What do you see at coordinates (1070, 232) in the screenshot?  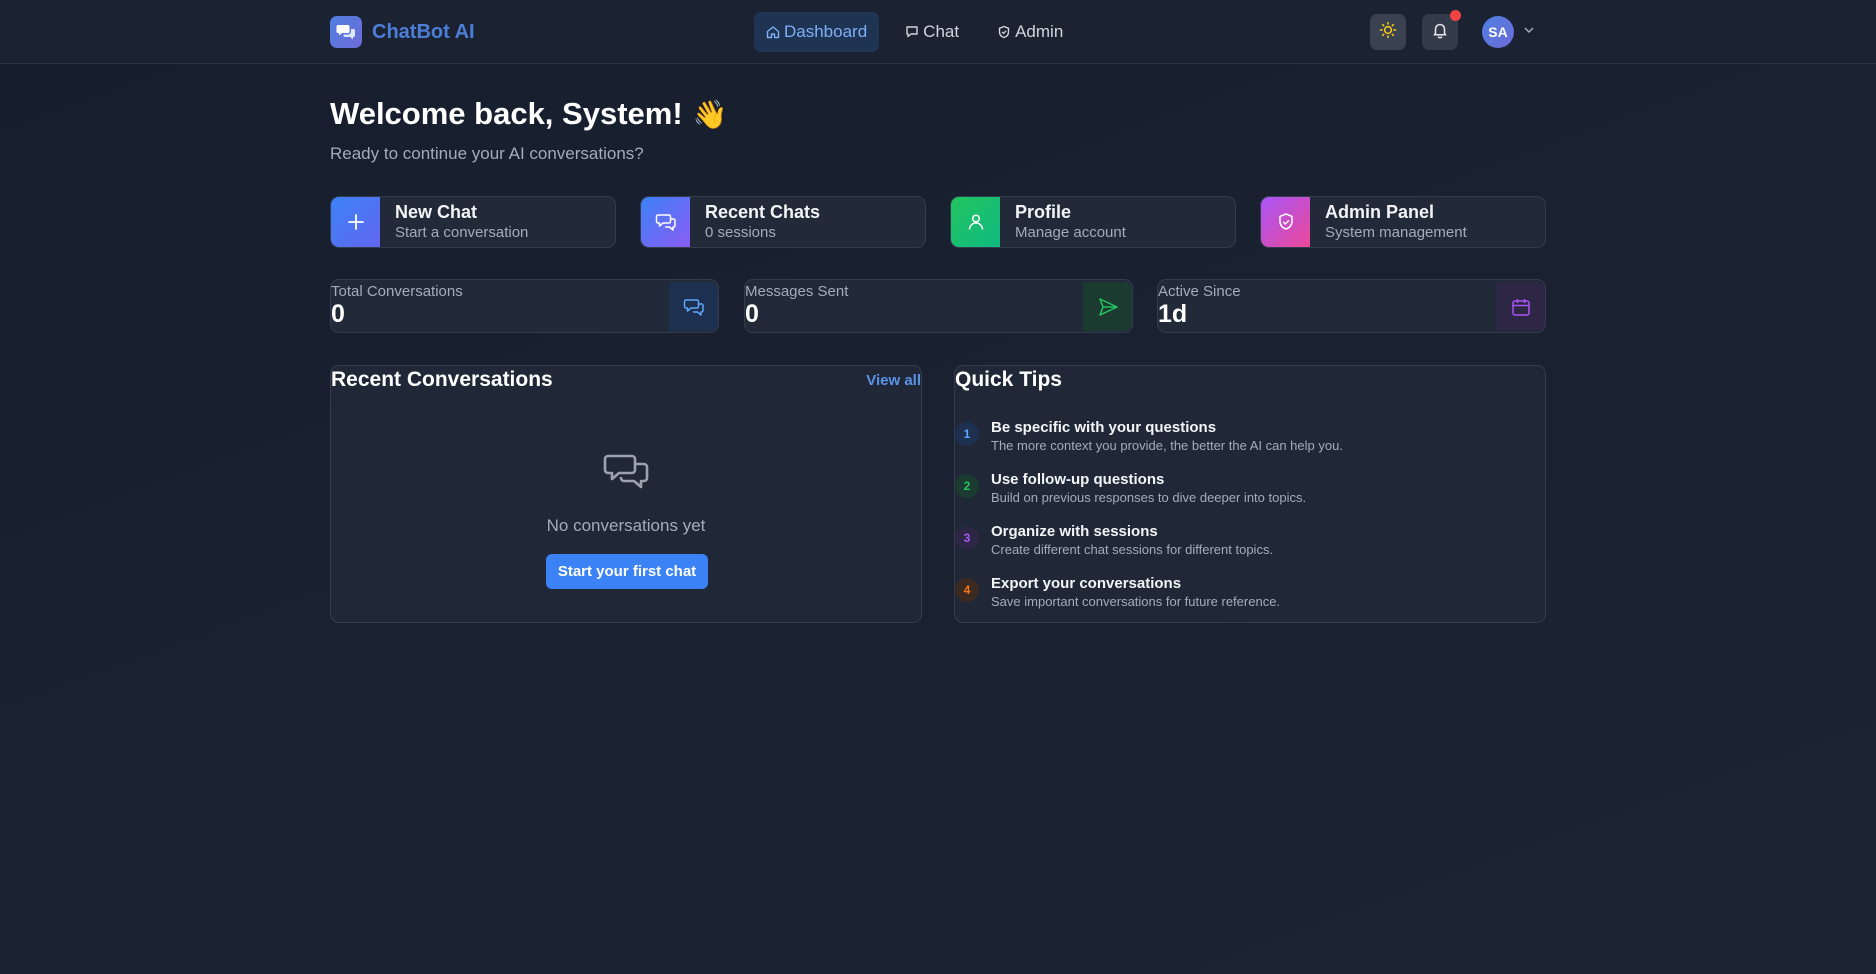 I see `profile-subtitle: Manage account` at bounding box center [1070, 232].